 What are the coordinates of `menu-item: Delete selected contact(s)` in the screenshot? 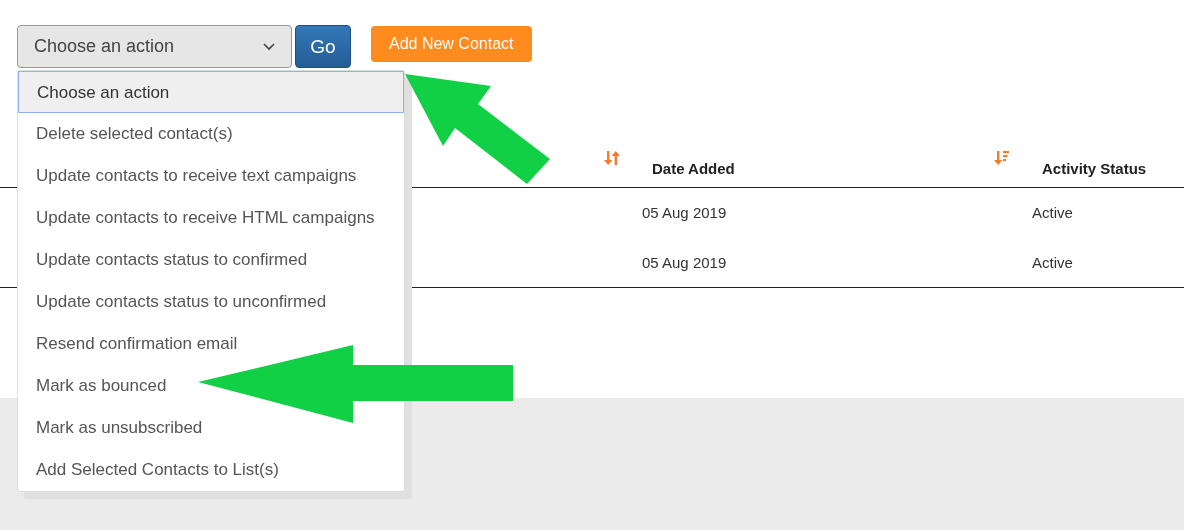 It's located at (128, 134).